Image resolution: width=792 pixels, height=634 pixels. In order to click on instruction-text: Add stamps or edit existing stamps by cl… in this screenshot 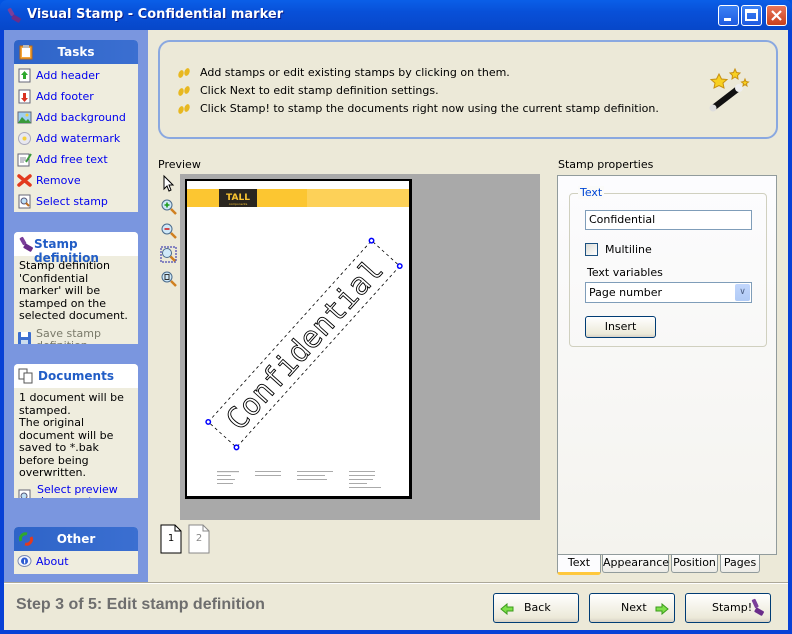, I will do `click(355, 72)`.